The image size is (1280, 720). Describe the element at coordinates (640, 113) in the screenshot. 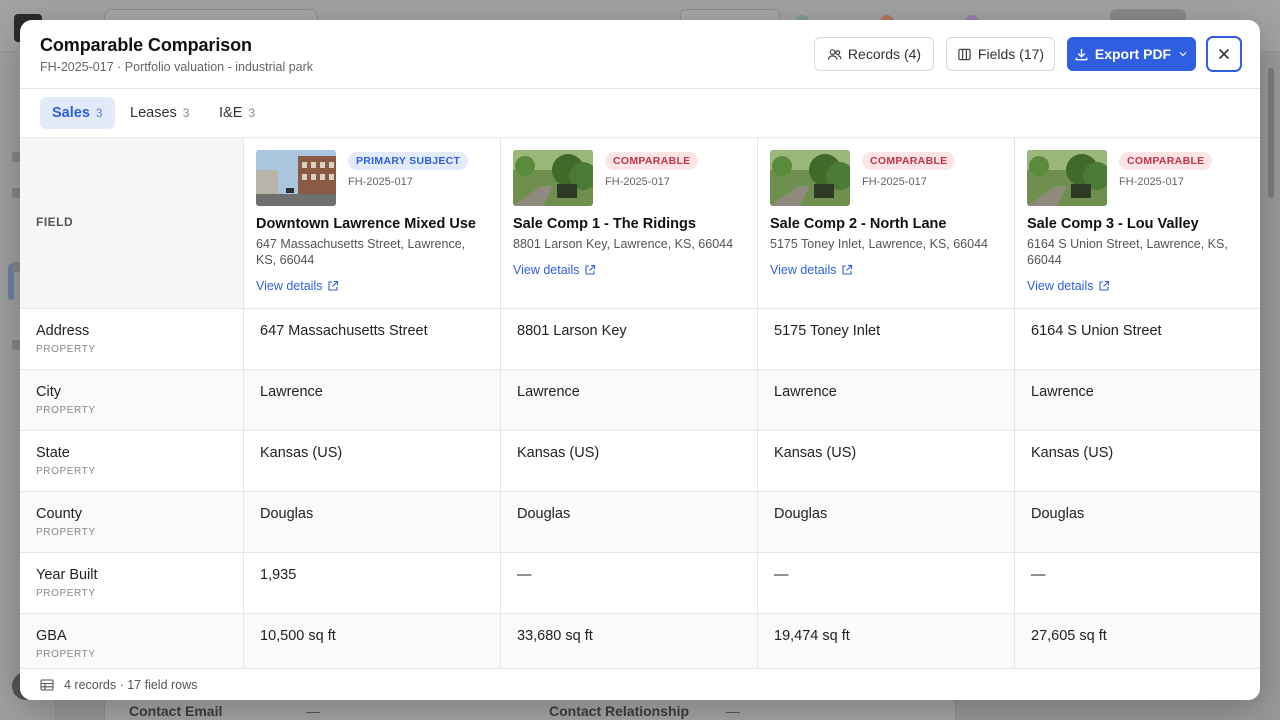

I see `record-type-tabs: Sales 3 Leases 3 I&E 3` at that location.